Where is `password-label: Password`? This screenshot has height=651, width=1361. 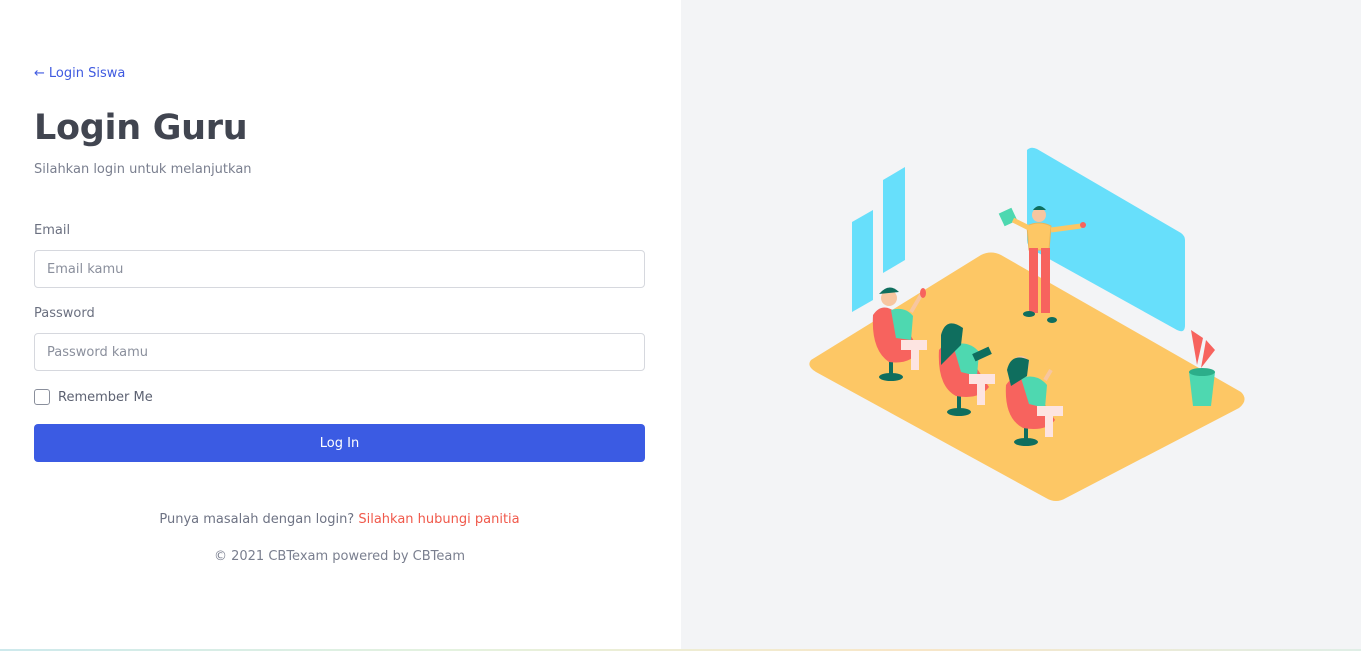
password-label: Password is located at coordinates (64, 313).